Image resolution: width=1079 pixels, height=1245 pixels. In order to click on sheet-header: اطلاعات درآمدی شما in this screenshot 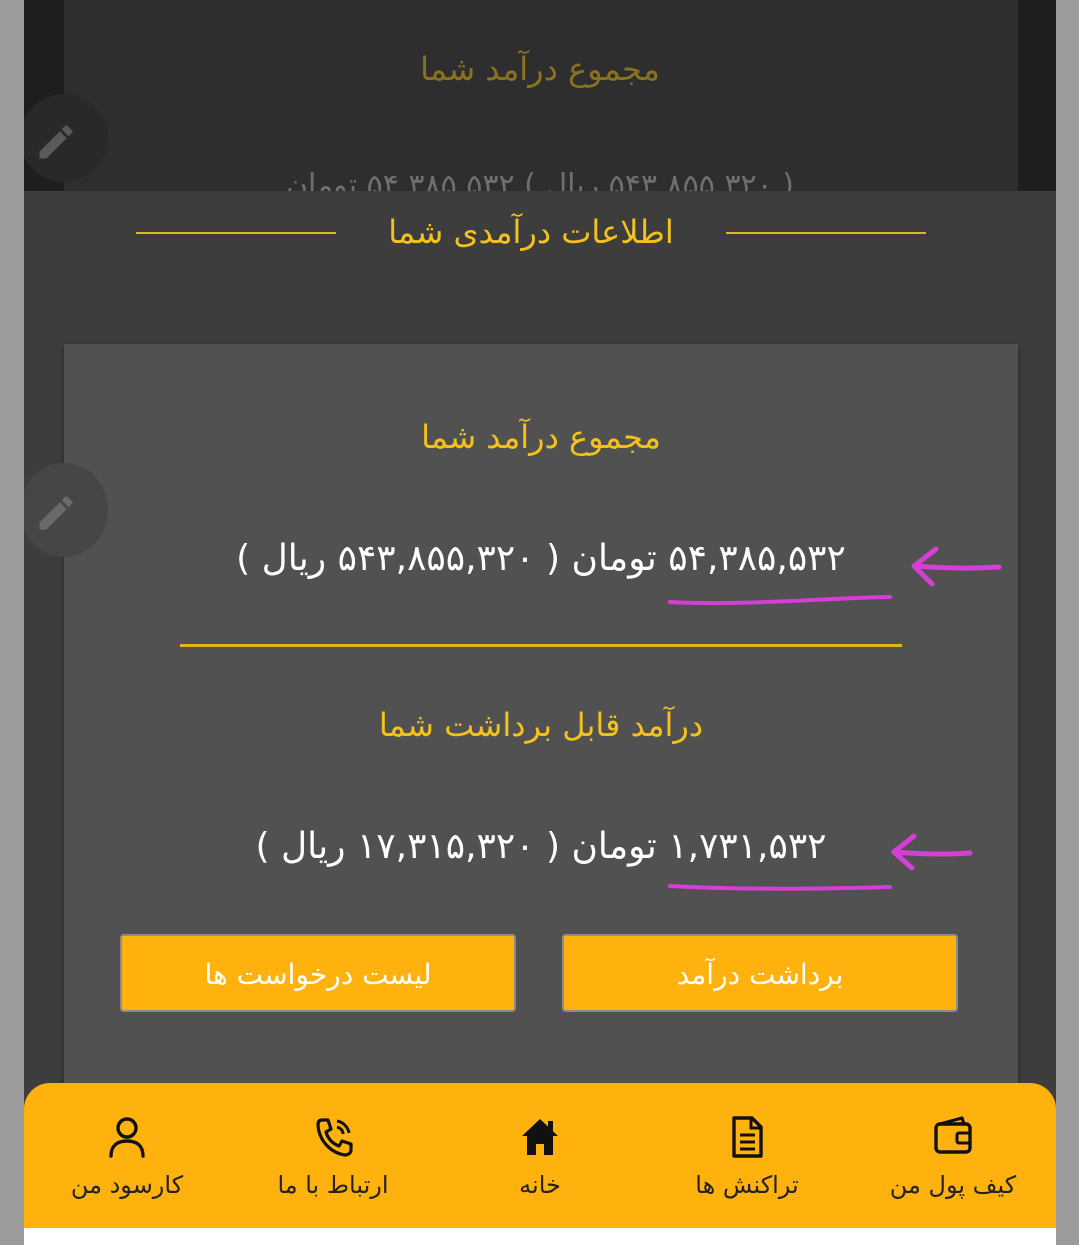, I will do `click(540, 234)`.